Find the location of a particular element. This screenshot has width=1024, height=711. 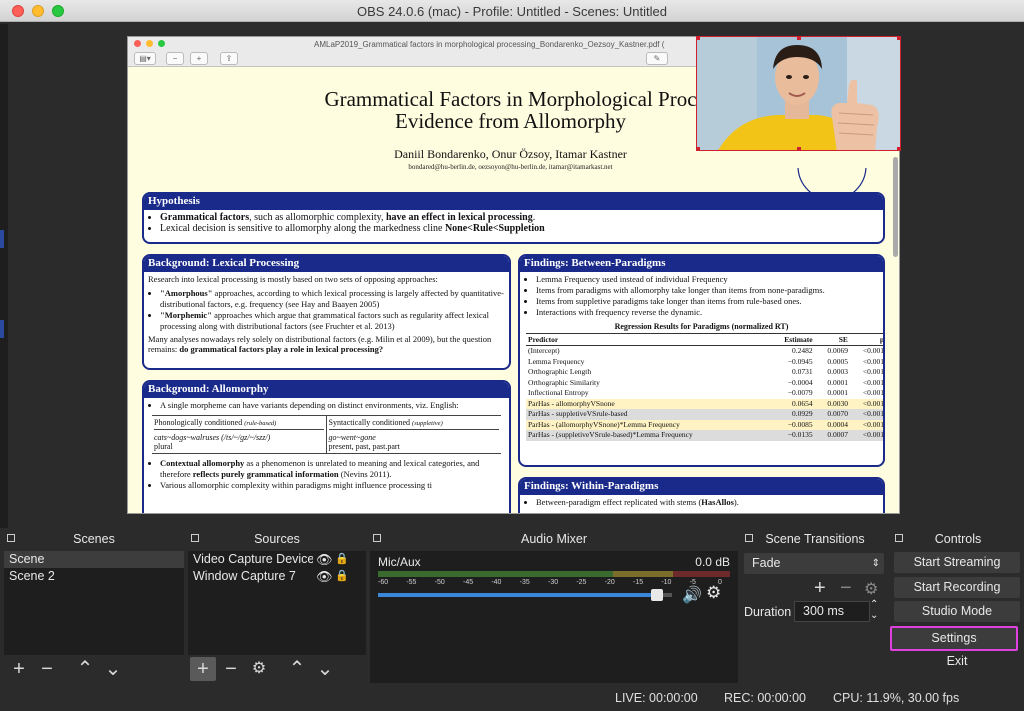

pdf-scrollbar is located at coordinates (895, 207).